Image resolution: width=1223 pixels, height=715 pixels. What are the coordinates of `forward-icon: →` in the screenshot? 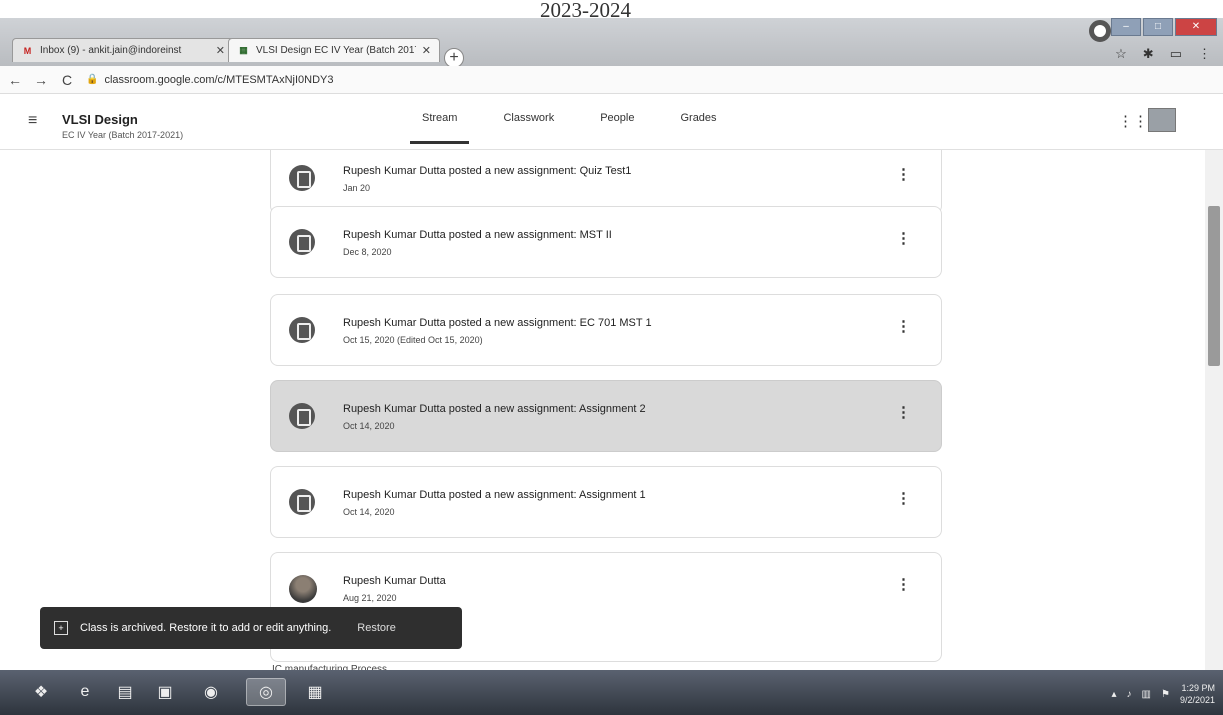 It's located at (41, 80).